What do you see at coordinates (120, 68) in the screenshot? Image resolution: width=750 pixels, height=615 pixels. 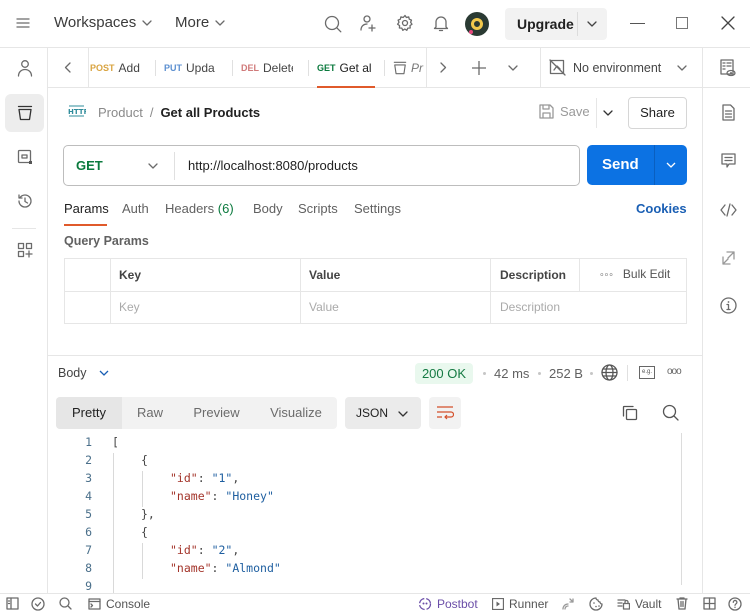 I see `tab-post-add: POST Add` at bounding box center [120, 68].